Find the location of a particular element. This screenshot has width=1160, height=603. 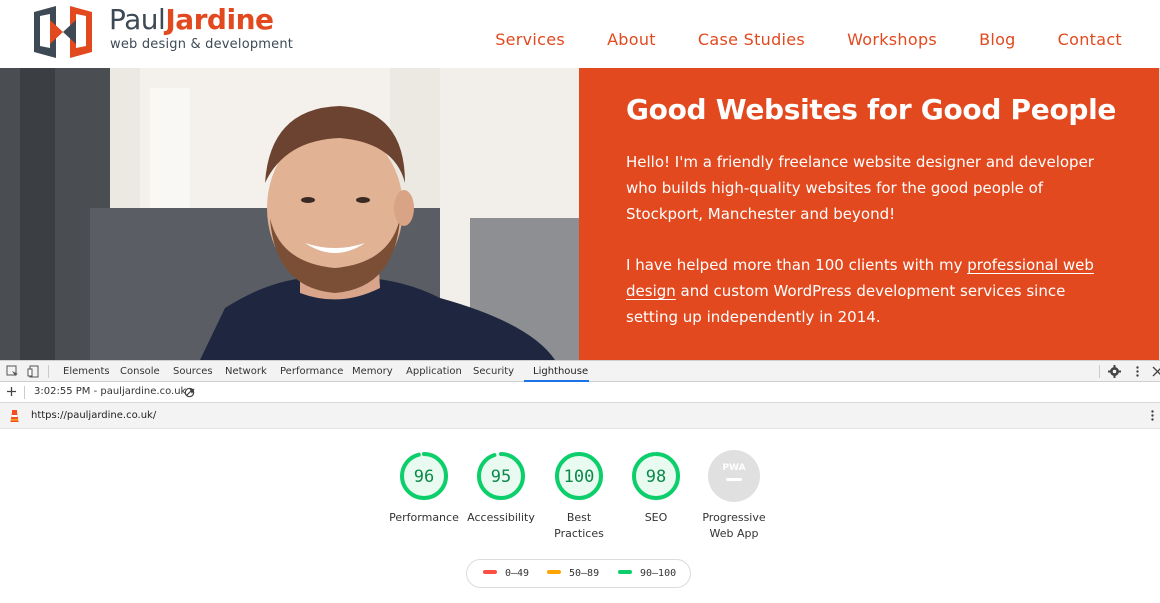

score-gauge-ring: 100 is located at coordinates (579, 476).